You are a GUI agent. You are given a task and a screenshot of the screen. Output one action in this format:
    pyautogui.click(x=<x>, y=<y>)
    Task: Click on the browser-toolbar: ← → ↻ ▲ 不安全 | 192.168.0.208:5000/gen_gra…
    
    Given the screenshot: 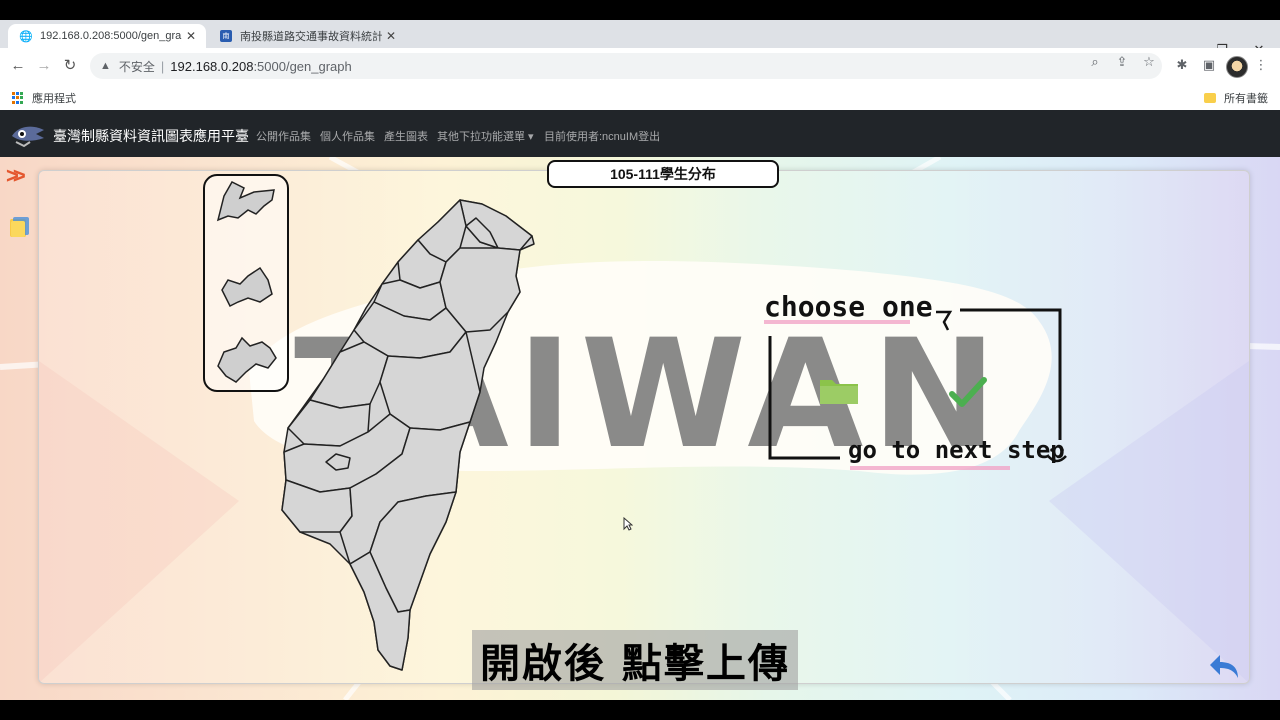 What is the action you would take?
    pyautogui.click(x=640, y=66)
    